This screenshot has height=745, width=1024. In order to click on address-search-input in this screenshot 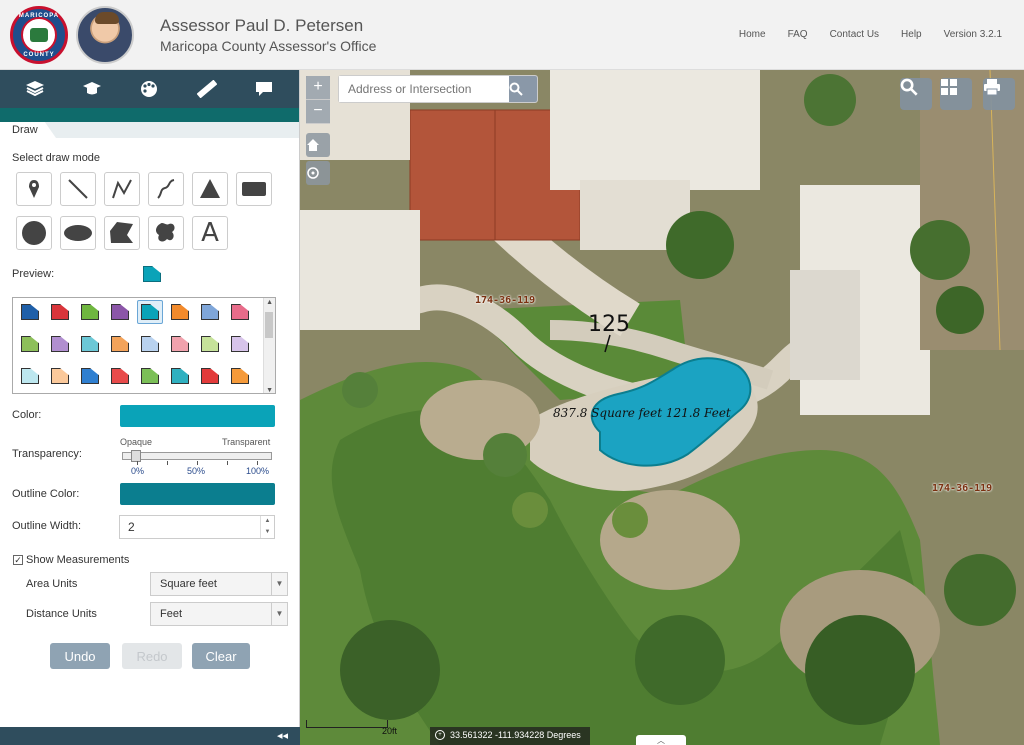, I will do `click(424, 89)`.